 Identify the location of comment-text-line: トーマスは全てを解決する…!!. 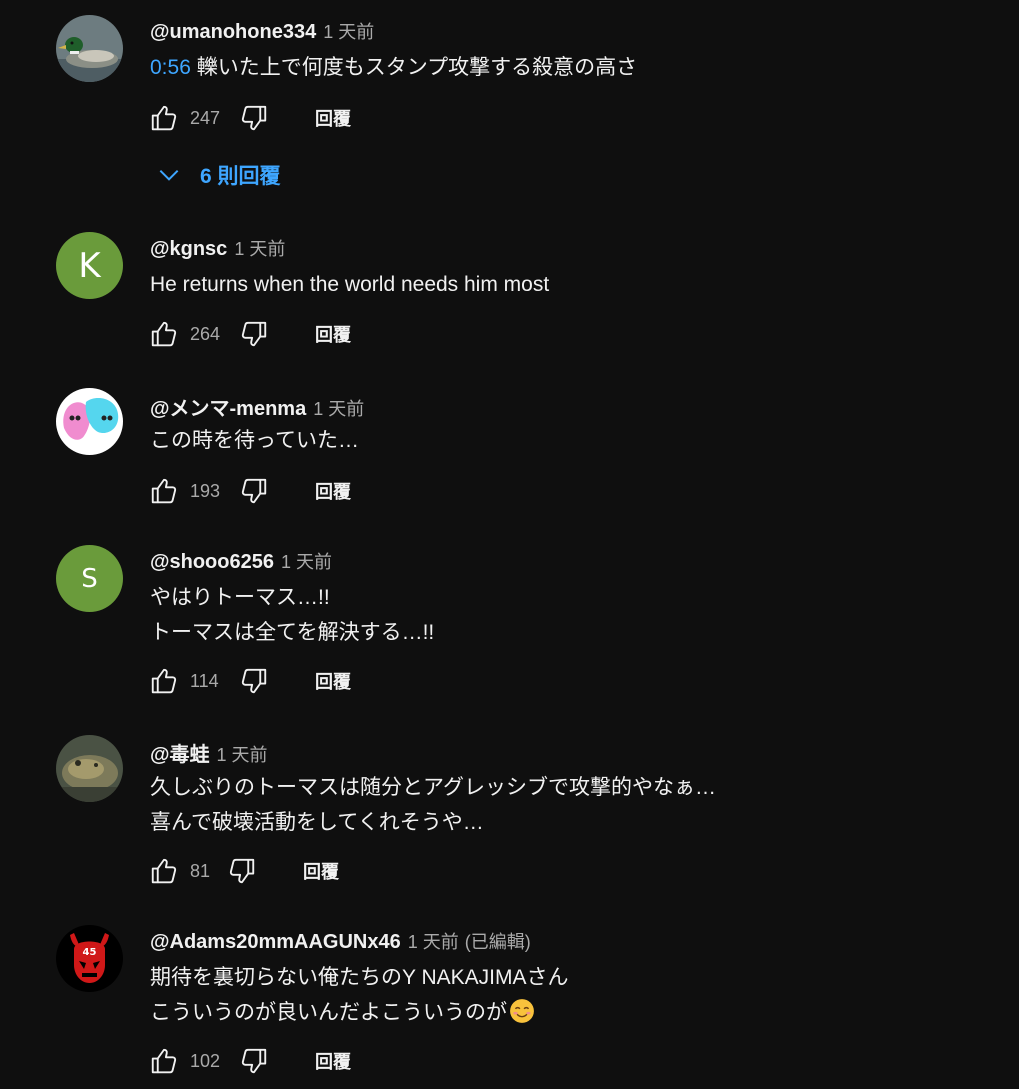
(292, 632).